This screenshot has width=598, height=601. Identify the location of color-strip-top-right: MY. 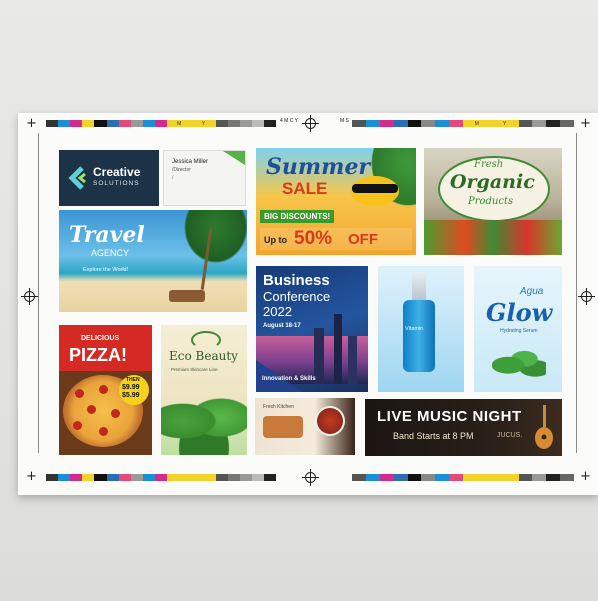
(463, 123).